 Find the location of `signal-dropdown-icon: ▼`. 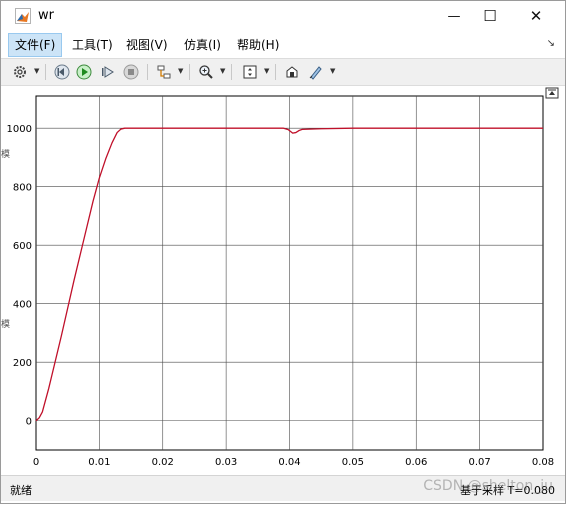

signal-dropdown-icon: ▼ is located at coordinates (181, 71).